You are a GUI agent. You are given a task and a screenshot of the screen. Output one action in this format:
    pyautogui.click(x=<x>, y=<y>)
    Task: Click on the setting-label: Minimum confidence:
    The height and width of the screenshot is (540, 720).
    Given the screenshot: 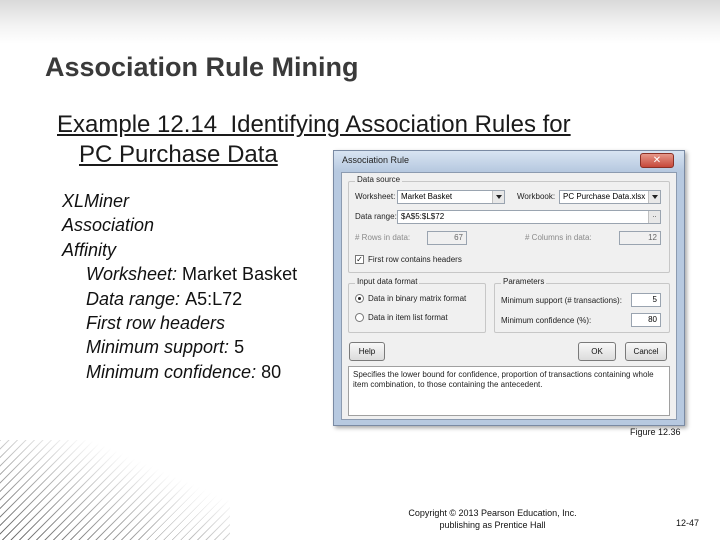 What is the action you would take?
    pyautogui.click(x=171, y=371)
    